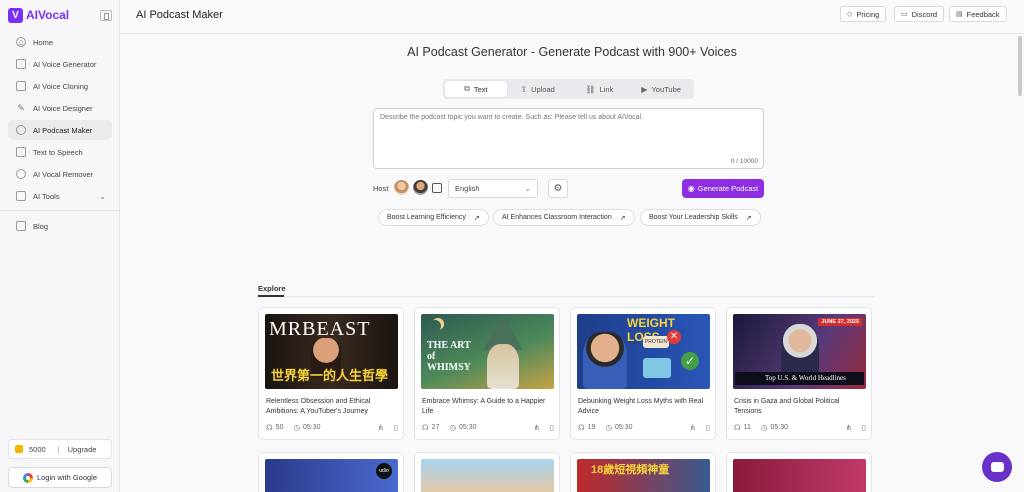  I want to click on document-edit-icon, so click(21, 86).